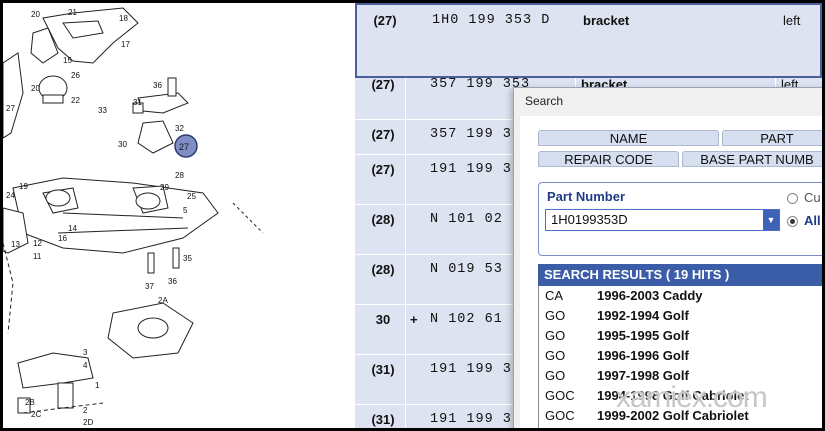 Image resolution: width=825 pixels, height=431 pixels. What do you see at coordinates (185, 210) in the screenshot?
I see `callout-5: 5` at bounding box center [185, 210].